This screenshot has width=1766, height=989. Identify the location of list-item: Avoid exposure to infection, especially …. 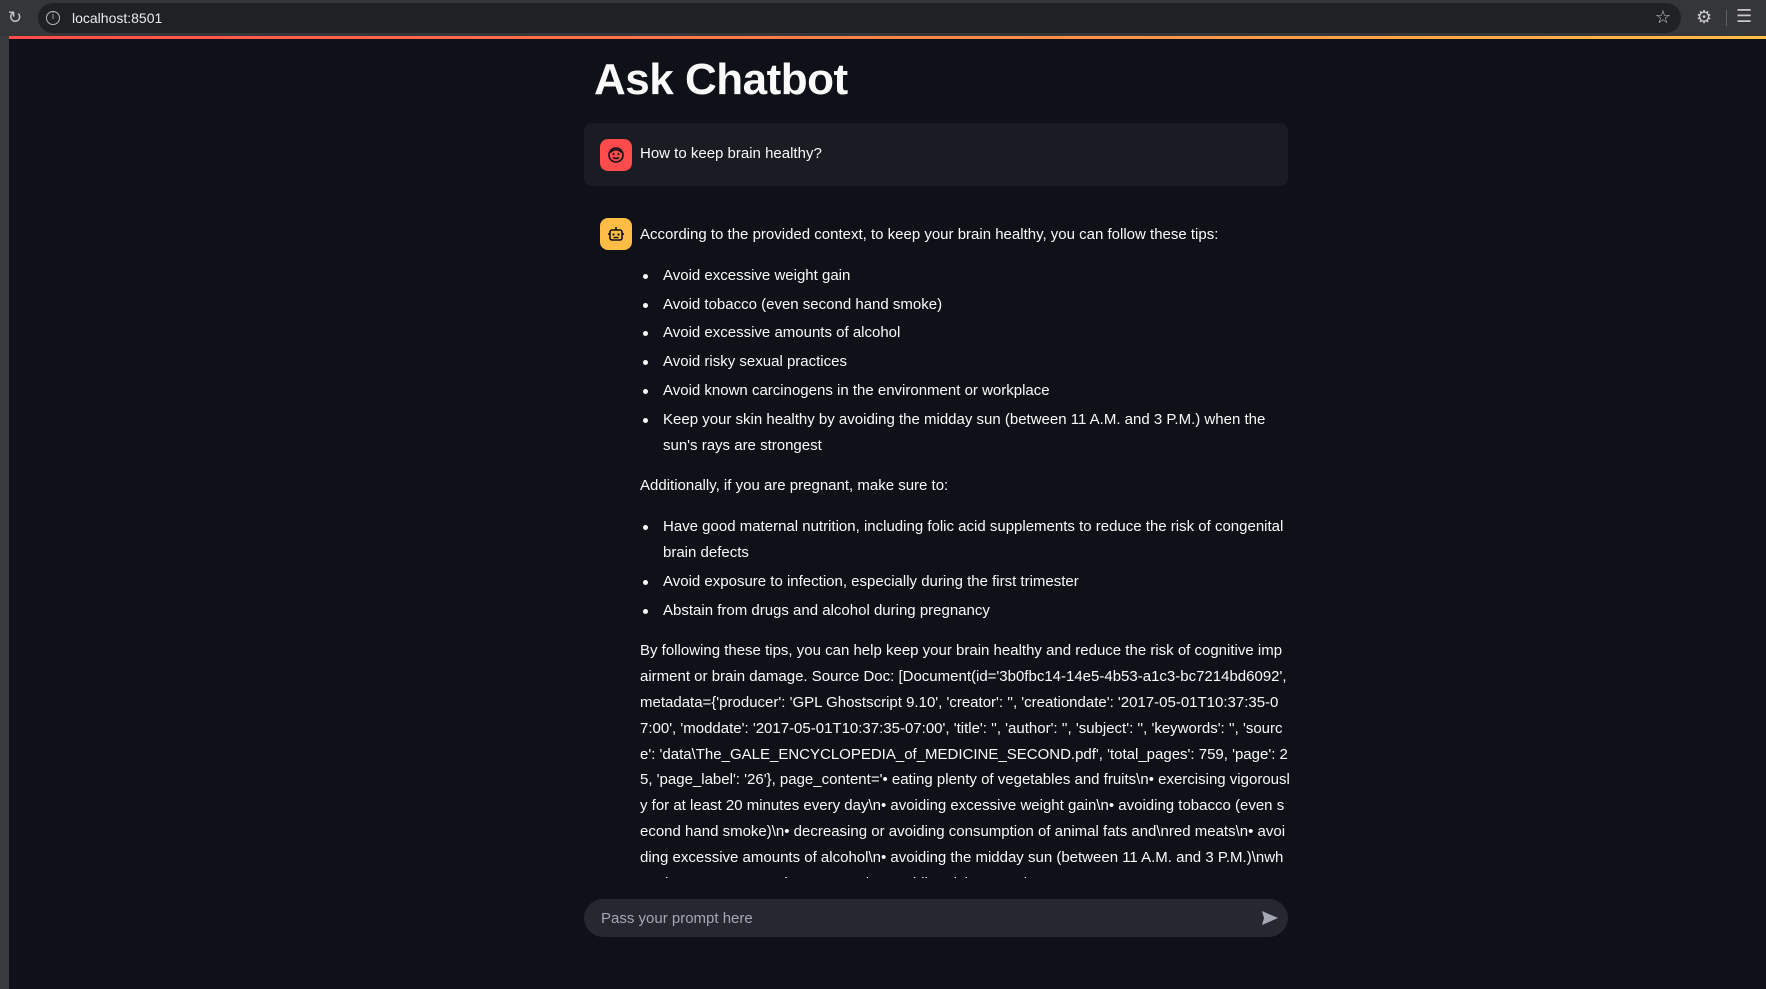
(965, 582).